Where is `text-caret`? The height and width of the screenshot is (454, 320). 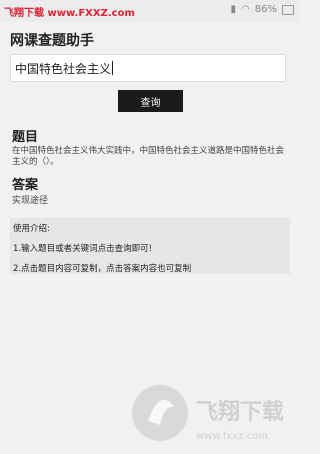
text-caret is located at coordinates (113, 68).